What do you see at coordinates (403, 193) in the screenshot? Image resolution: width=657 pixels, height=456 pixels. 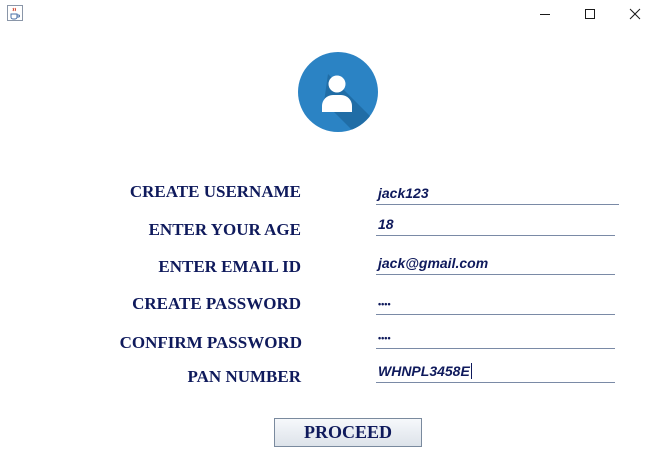 I see `username-value: jack123` at bounding box center [403, 193].